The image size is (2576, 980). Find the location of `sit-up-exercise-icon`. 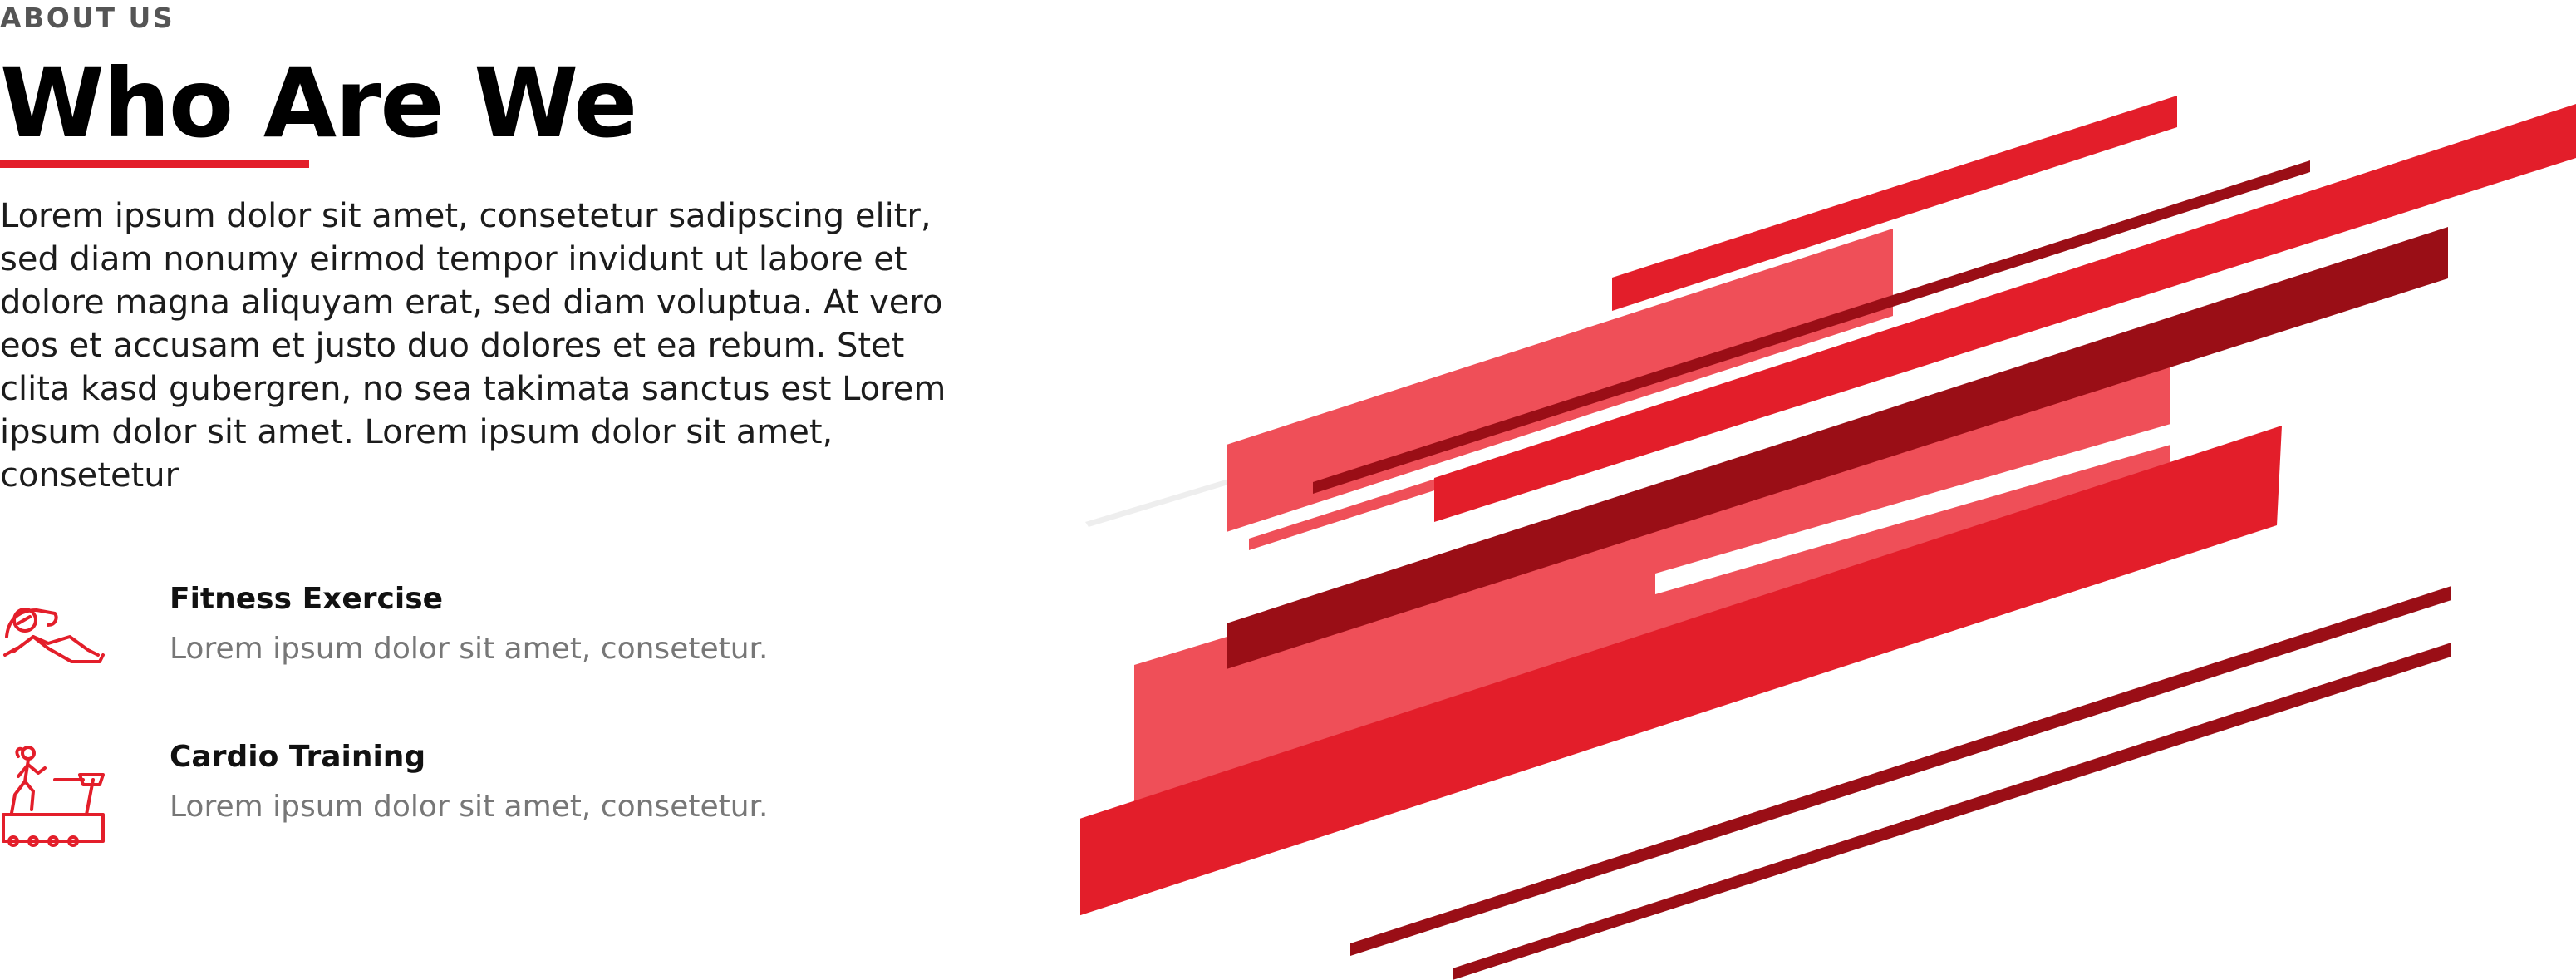

sit-up-exercise-icon is located at coordinates (54, 636).